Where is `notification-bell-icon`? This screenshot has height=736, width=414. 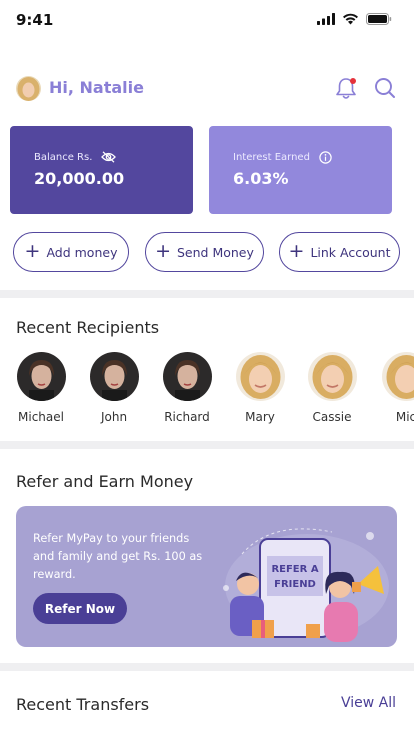
notification-bell-icon is located at coordinates (347, 88).